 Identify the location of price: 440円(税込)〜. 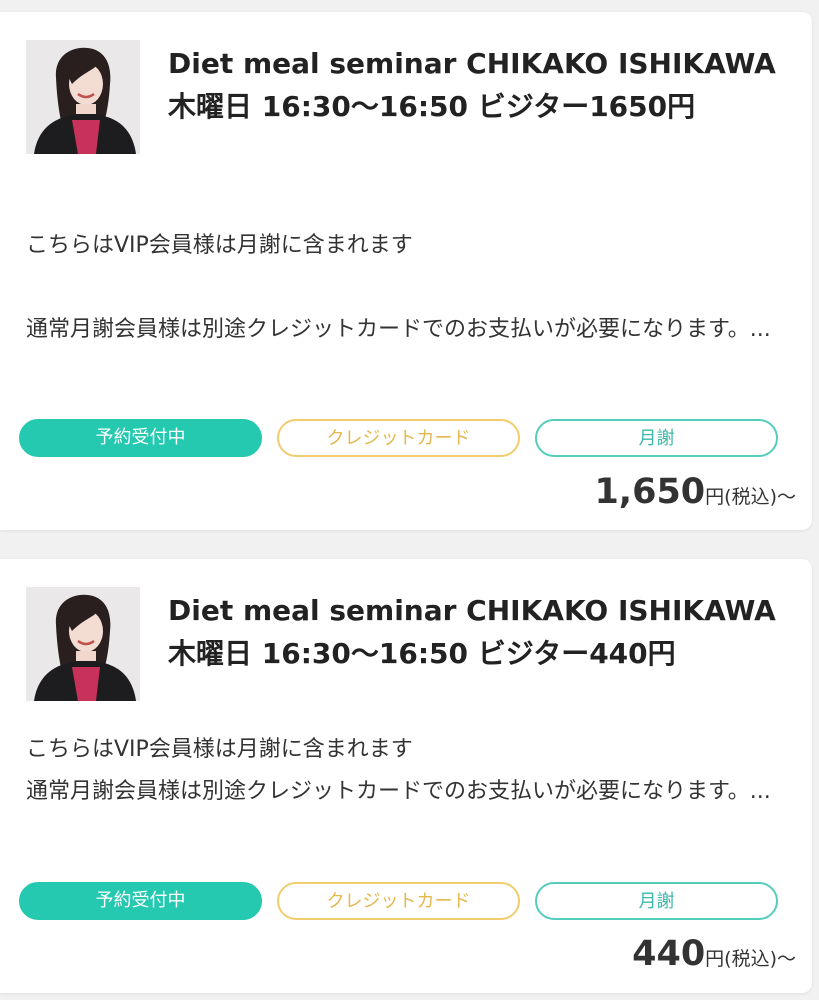
(714, 954).